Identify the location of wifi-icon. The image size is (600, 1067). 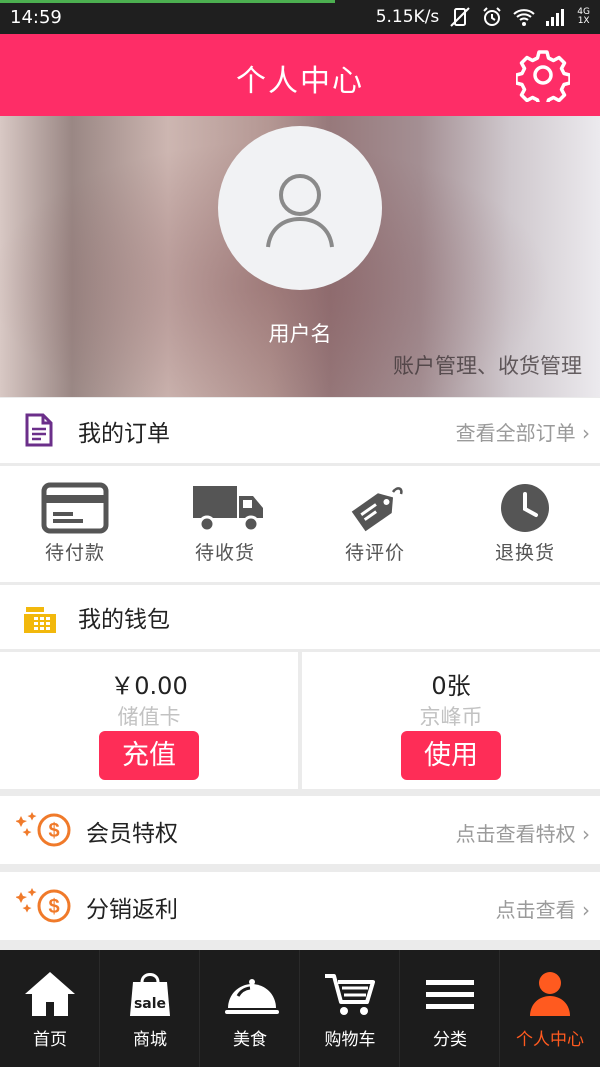
(524, 17).